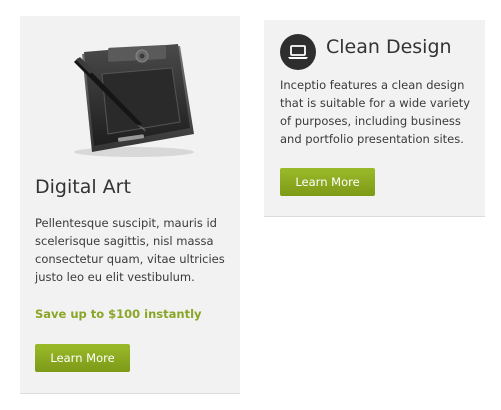 Image resolution: width=501 pixels, height=410 pixels. What do you see at coordinates (389, 47) in the screenshot?
I see `card-title: Clean Design` at bounding box center [389, 47].